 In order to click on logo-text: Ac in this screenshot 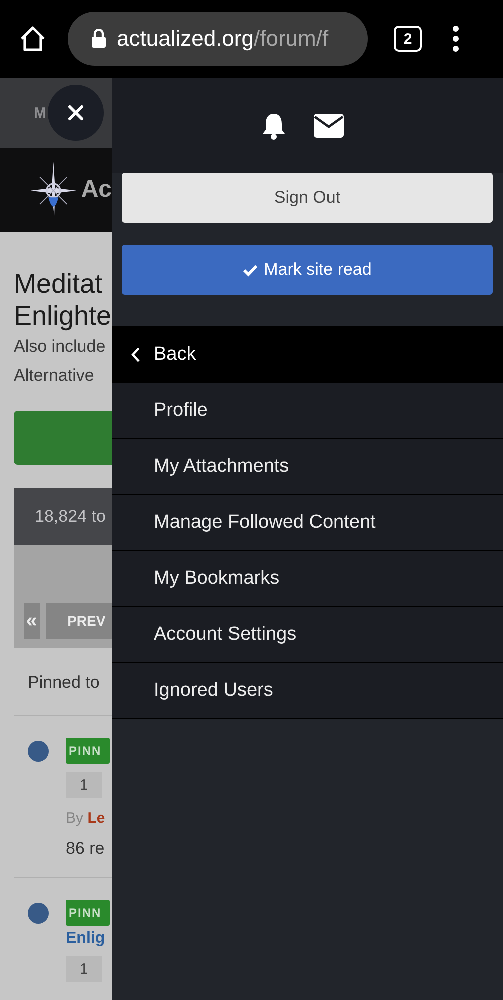, I will do `click(96, 190)`.